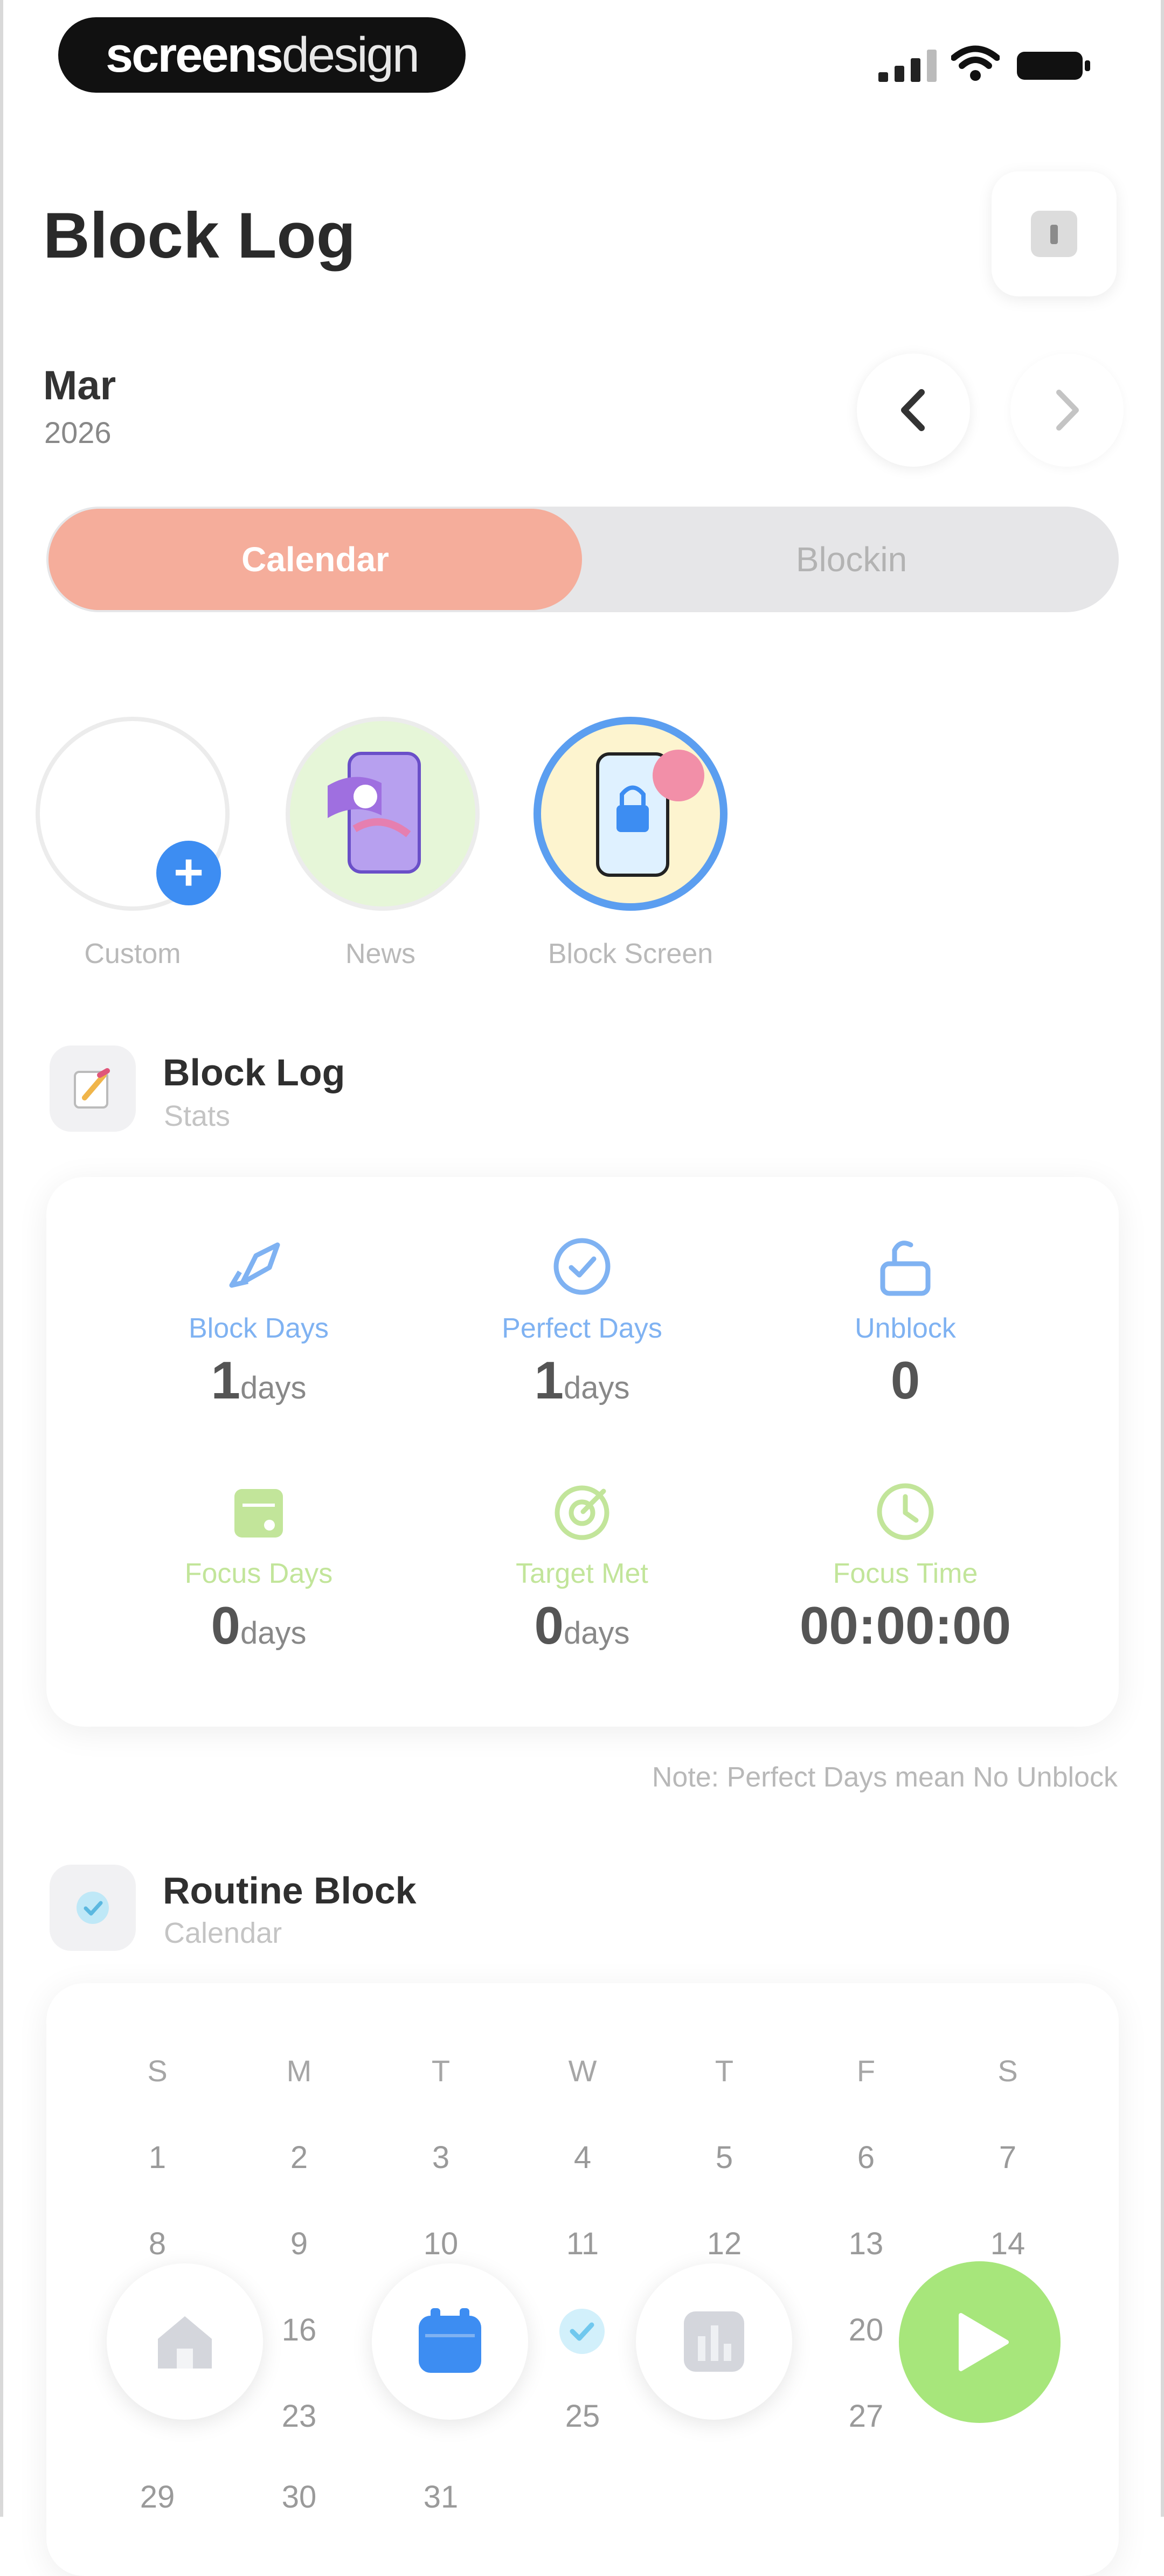 The image size is (1164, 2576). Describe the element at coordinates (299, 2497) in the screenshot. I see `calendar-day: 30` at that location.